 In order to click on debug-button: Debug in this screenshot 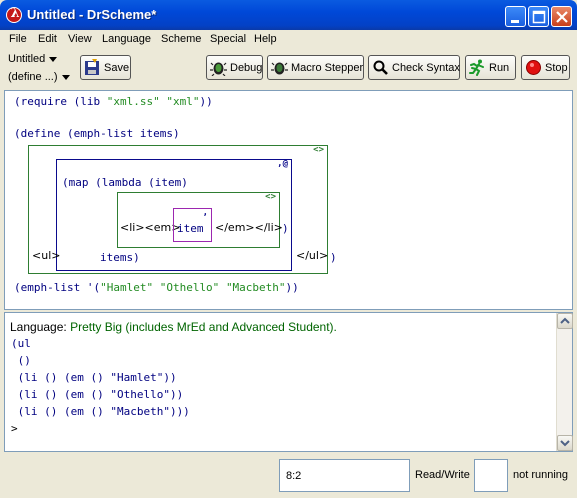, I will do `click(234, 67)`.